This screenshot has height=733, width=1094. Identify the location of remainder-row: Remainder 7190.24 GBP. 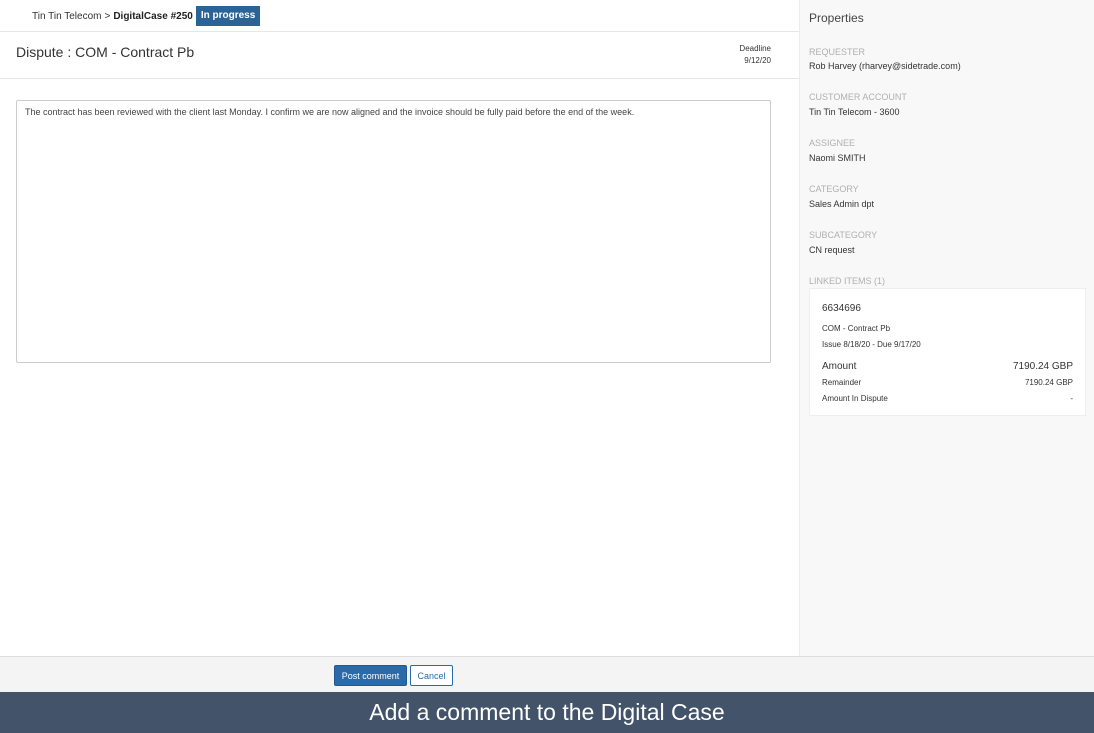
(947, 382).